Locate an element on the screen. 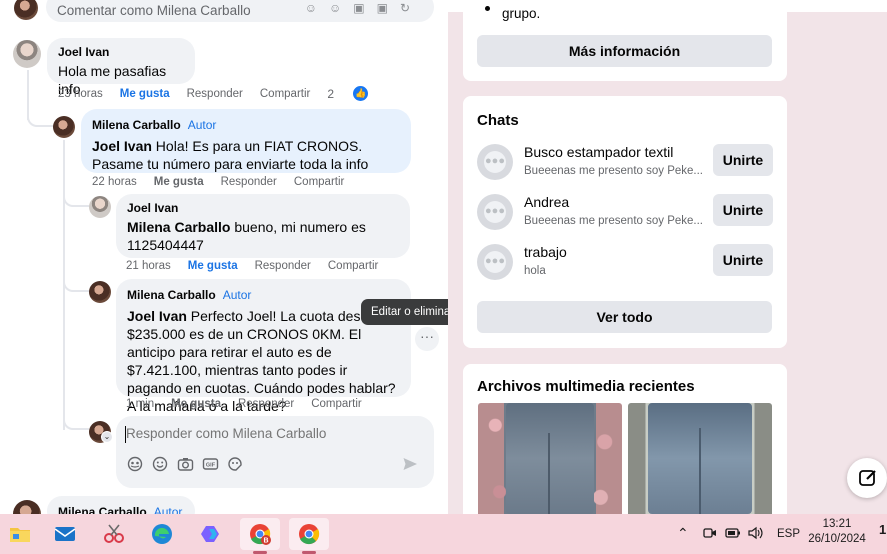 The height and width of the screenshot is (554, 887). comment-actions: 21 horas Me gusta Responder Compartir is located at coordinates (260, 266).